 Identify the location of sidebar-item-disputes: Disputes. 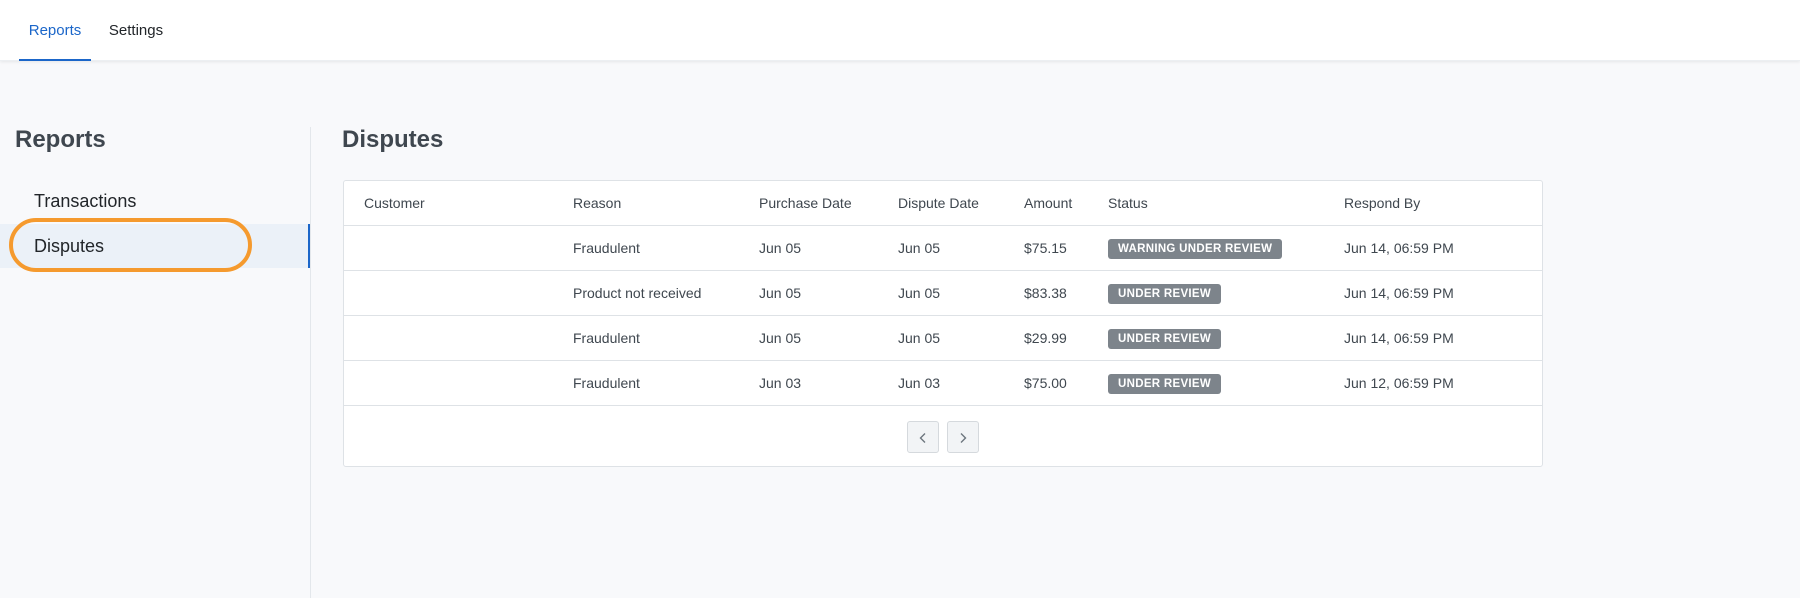
(155, 246).